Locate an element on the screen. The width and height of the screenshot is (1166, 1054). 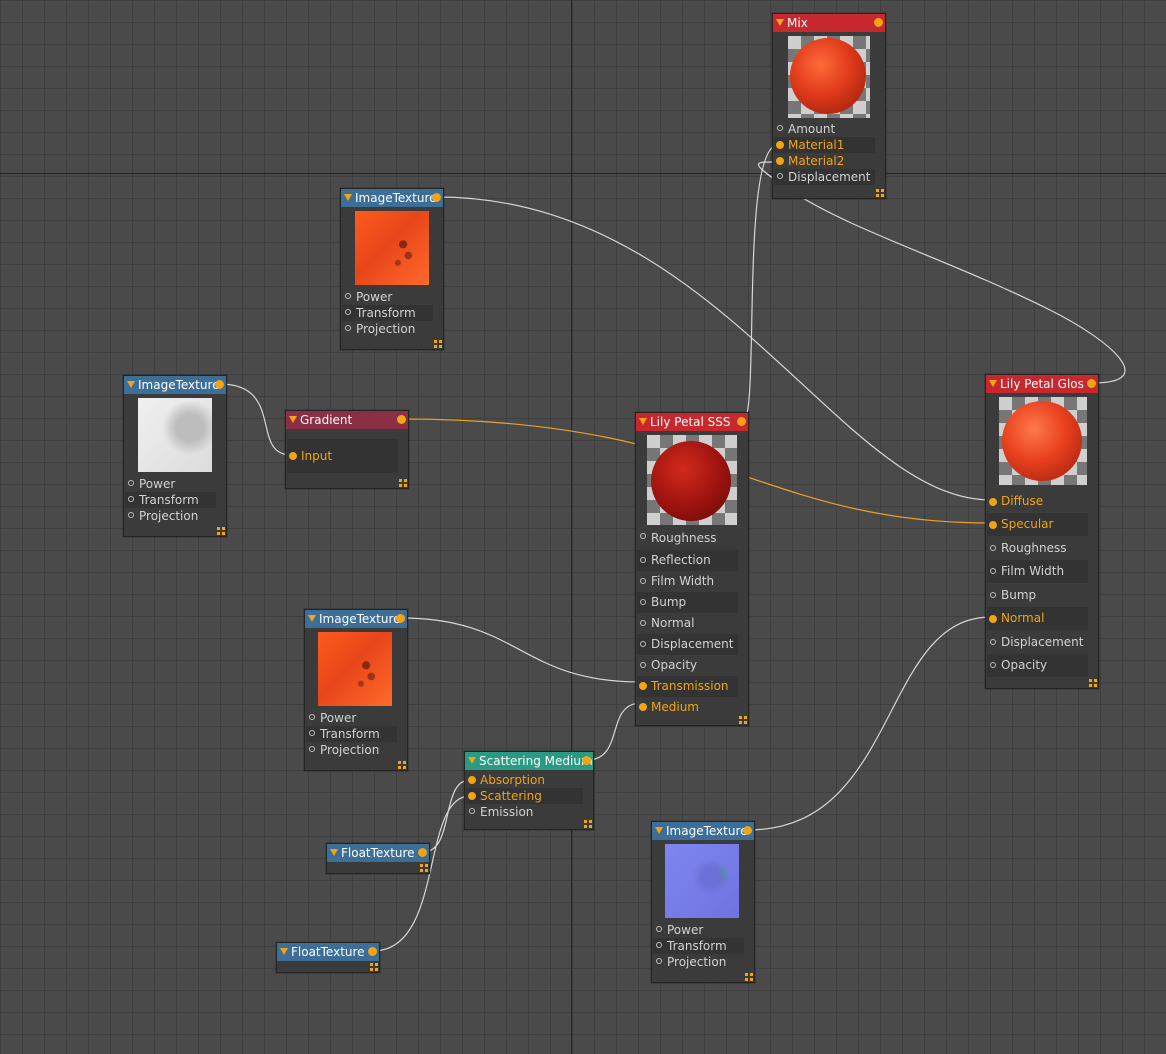
input-scattering: Scattering is located at coordinates (524, 796).